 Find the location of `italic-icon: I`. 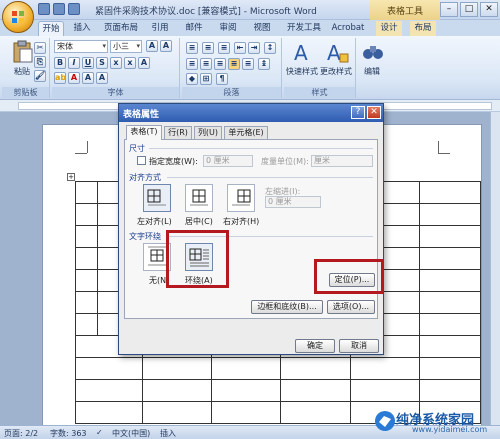

italic-icon: I is located at coordinates (74, 63).